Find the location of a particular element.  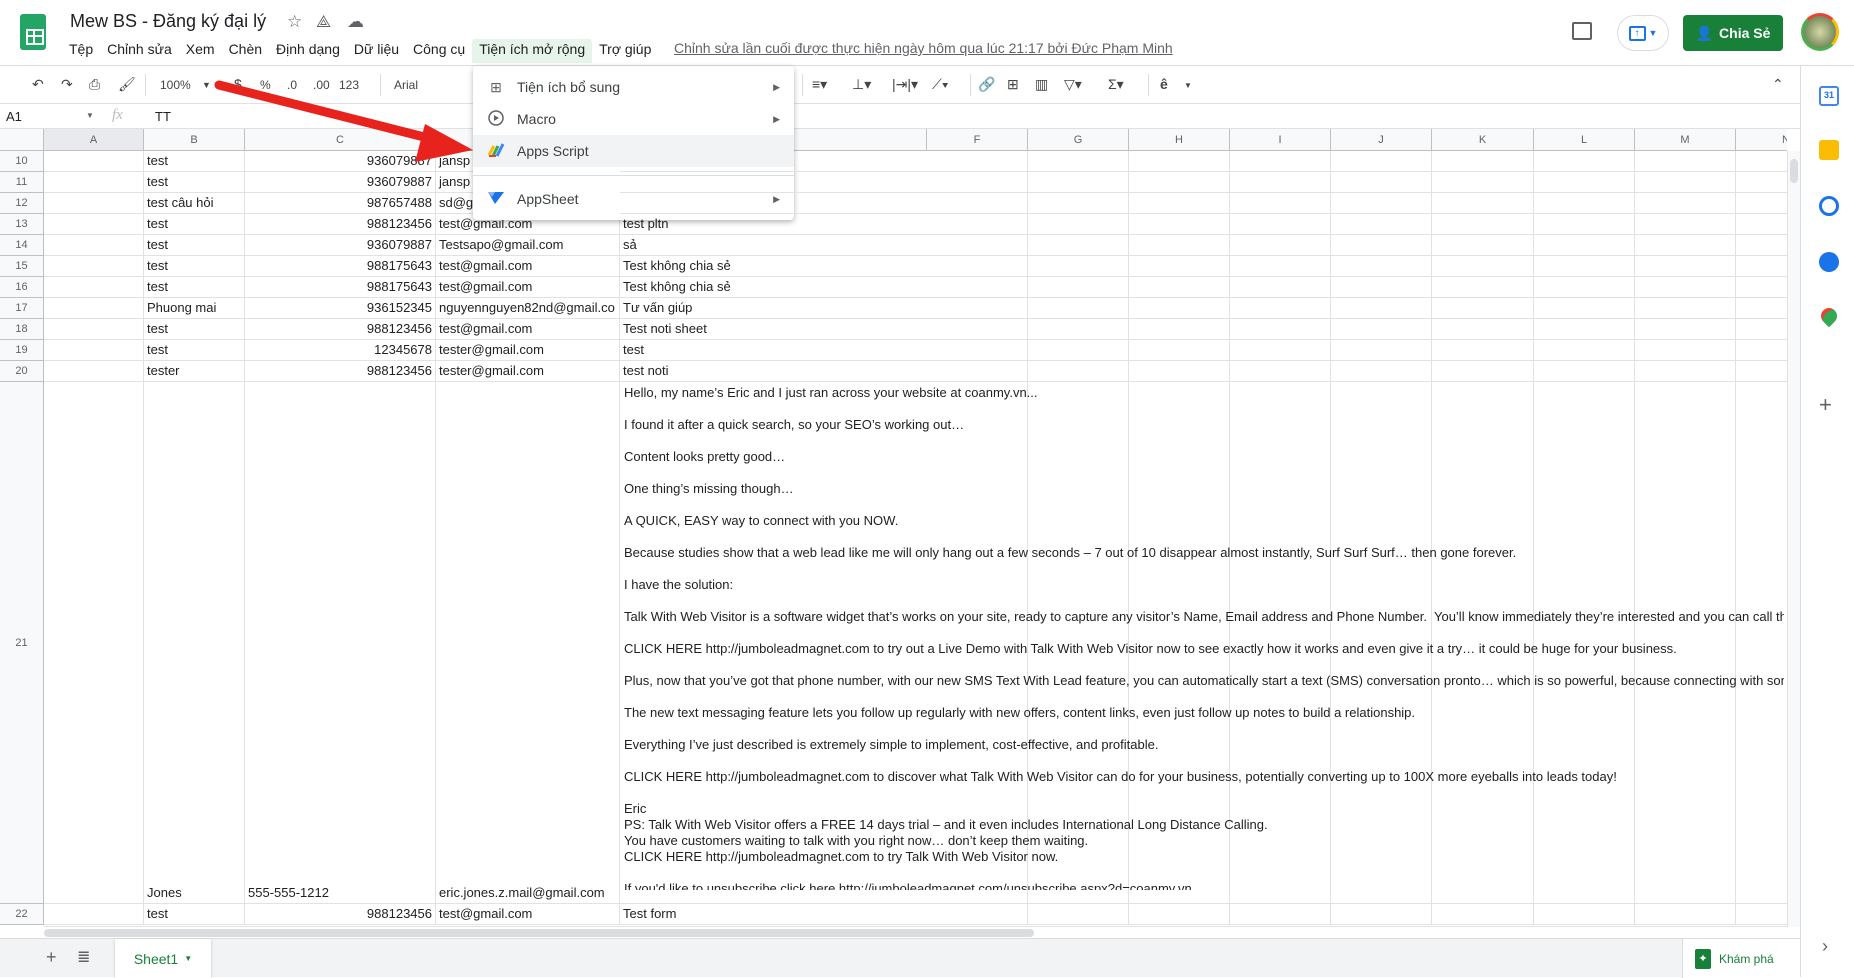

cell-C: 988175643 is located at coordinates (340, 287).